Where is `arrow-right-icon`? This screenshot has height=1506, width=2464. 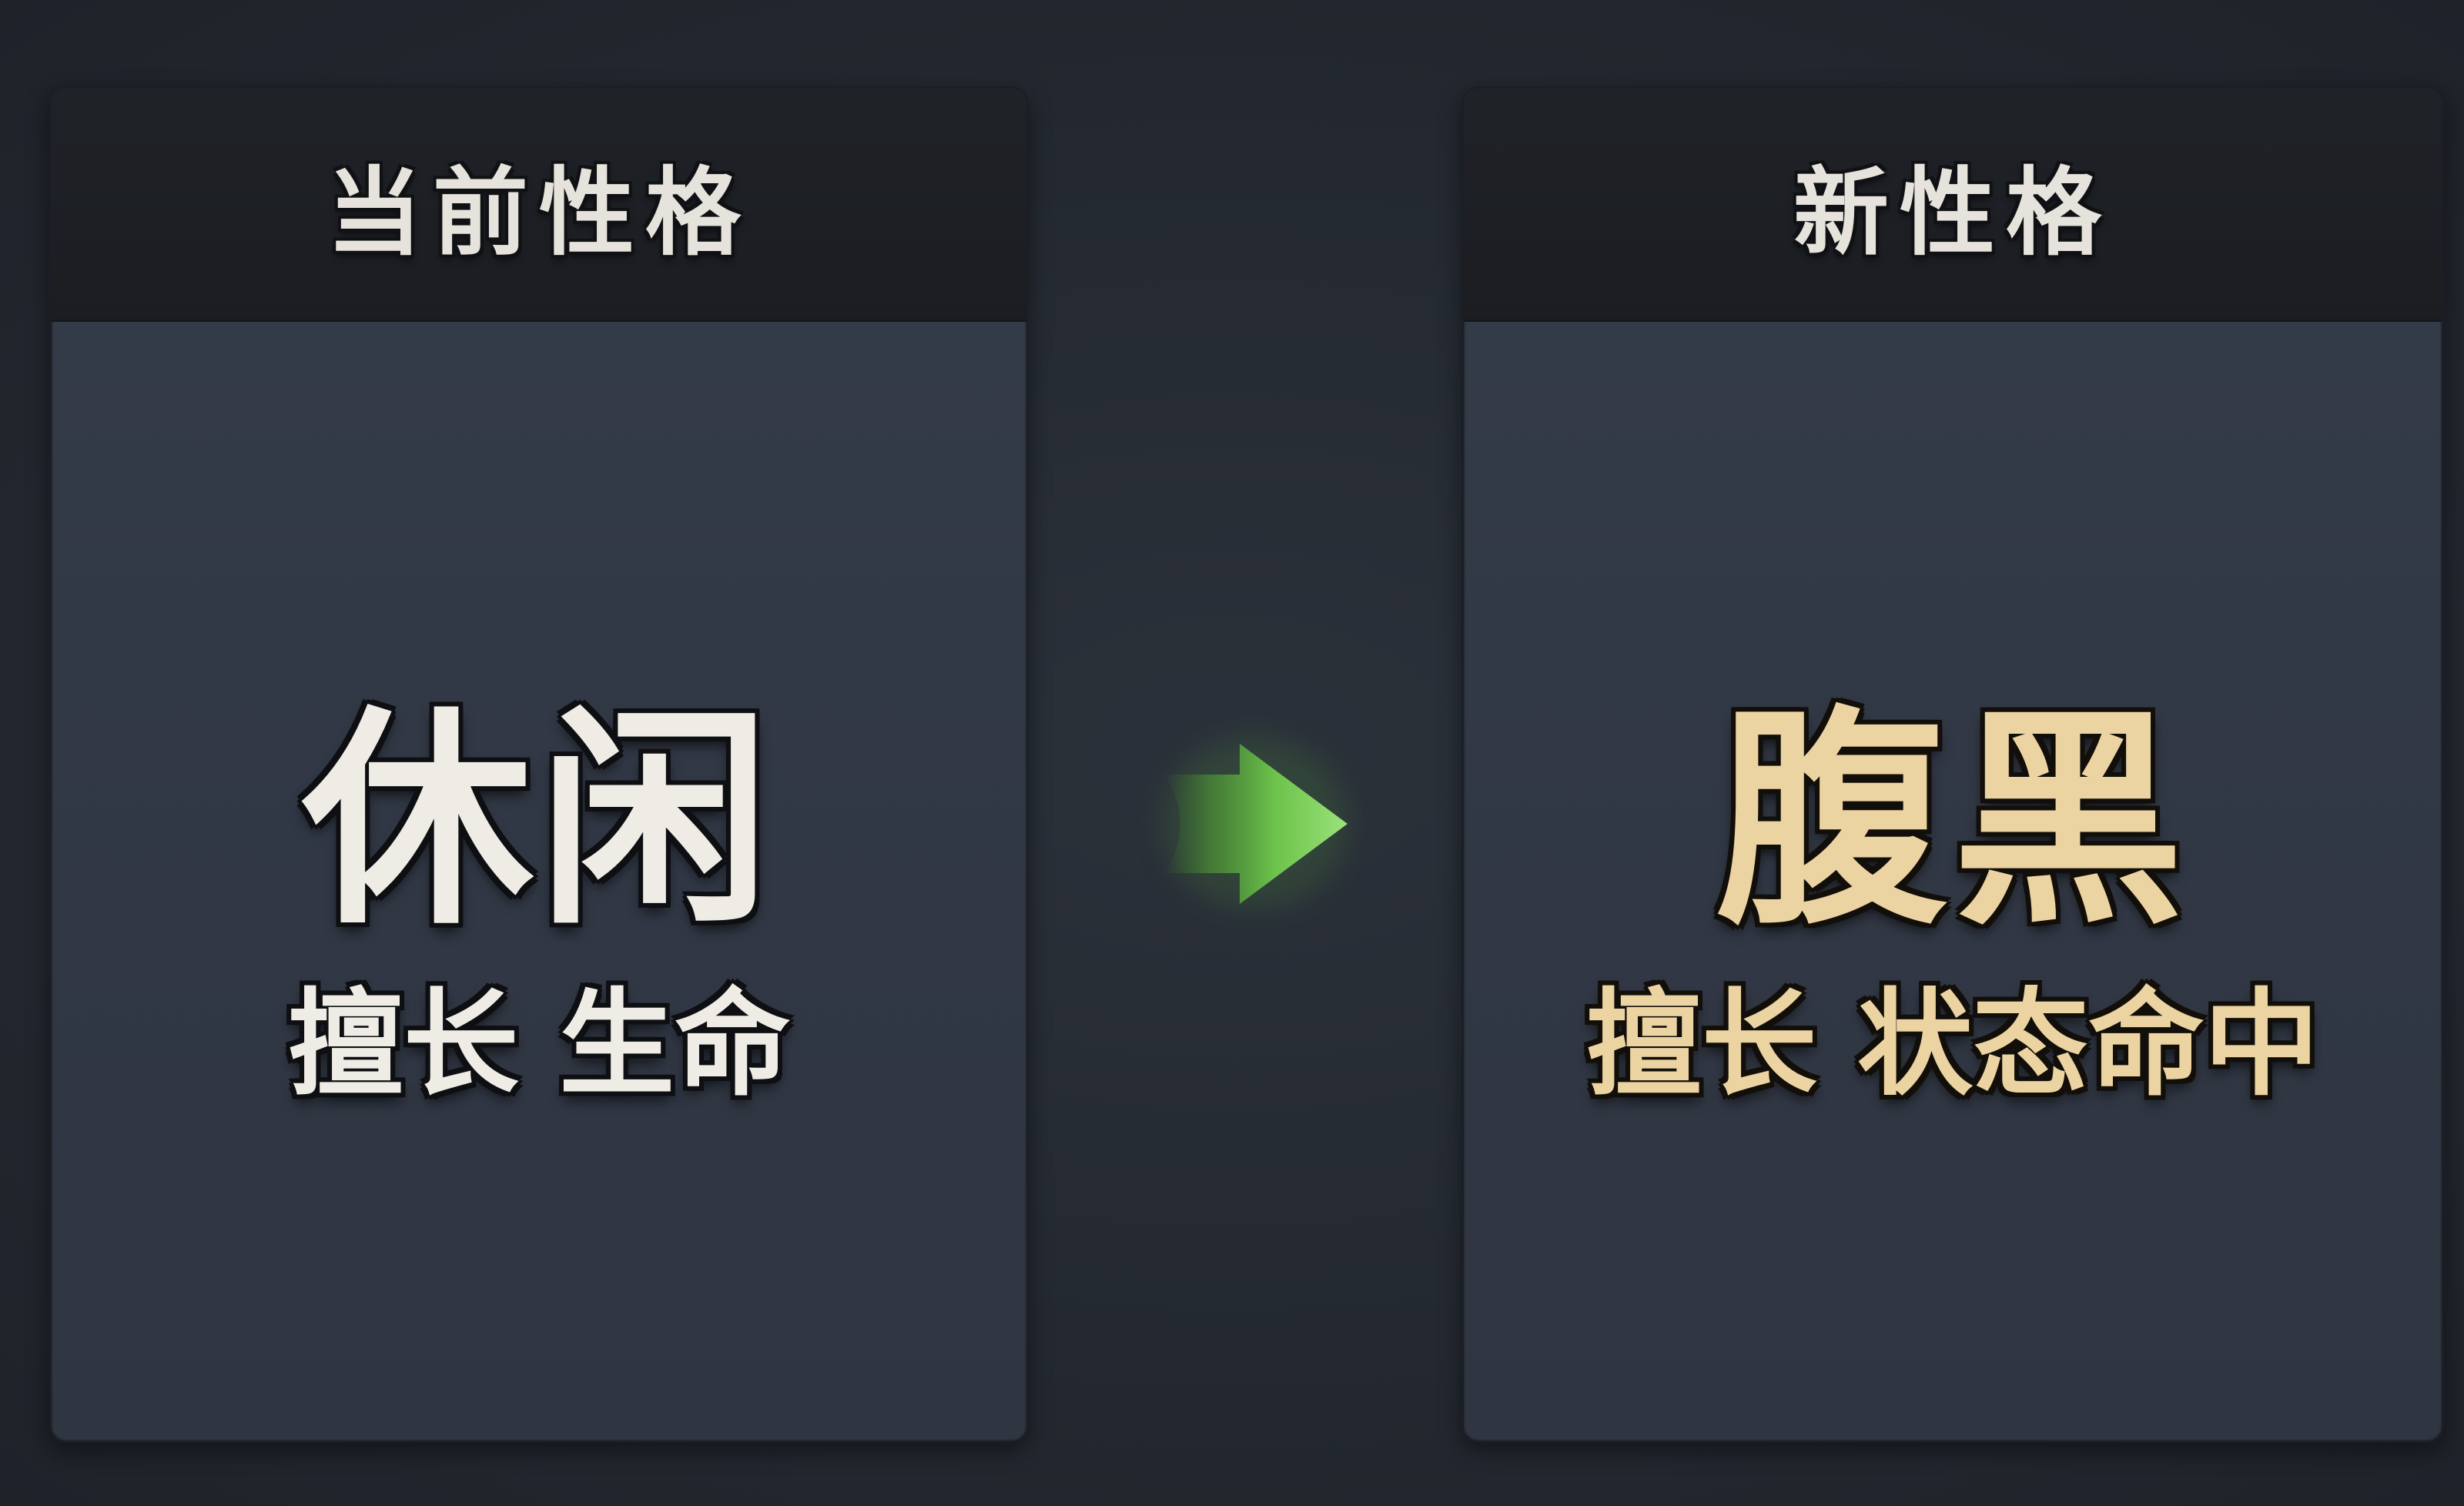 arrow-right-icon is located at coordinates (1251, 824).